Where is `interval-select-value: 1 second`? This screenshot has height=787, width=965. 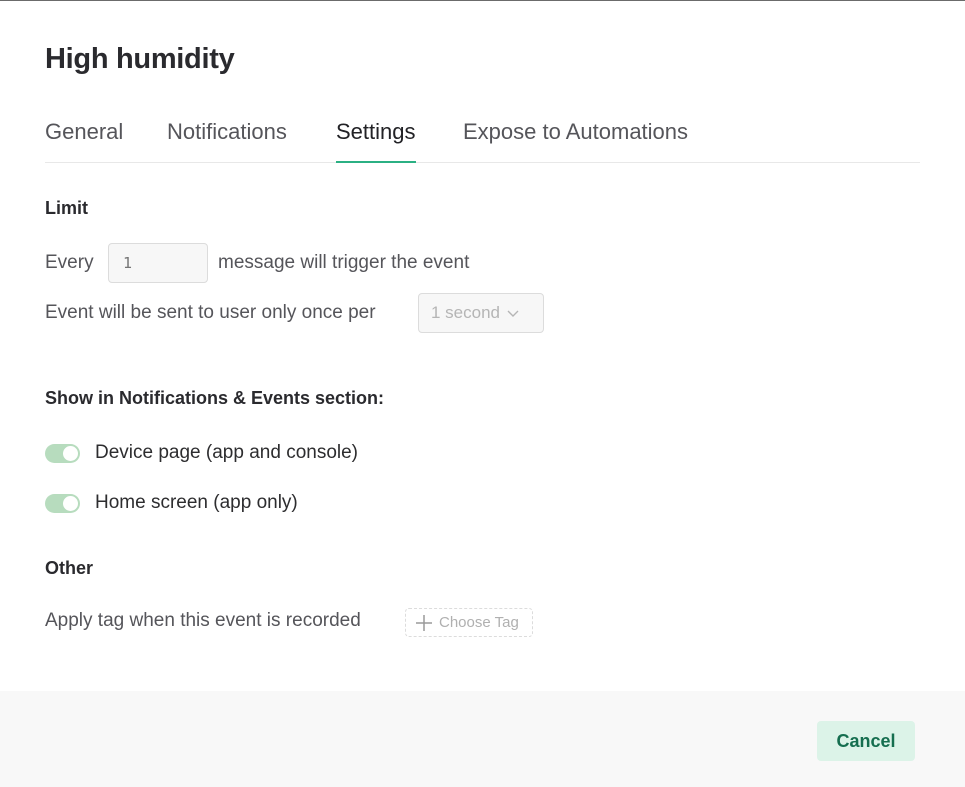 interval-select-value: 1 second is located at coordinates (465, 312).